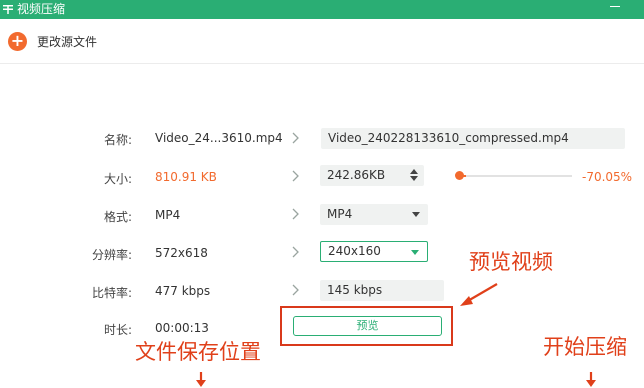 This screenshot has height=388, width=644. Describe the element at coordinates (585, 347) in the screenshot. I see `start-compress-callout: 开始压缩` at that location.